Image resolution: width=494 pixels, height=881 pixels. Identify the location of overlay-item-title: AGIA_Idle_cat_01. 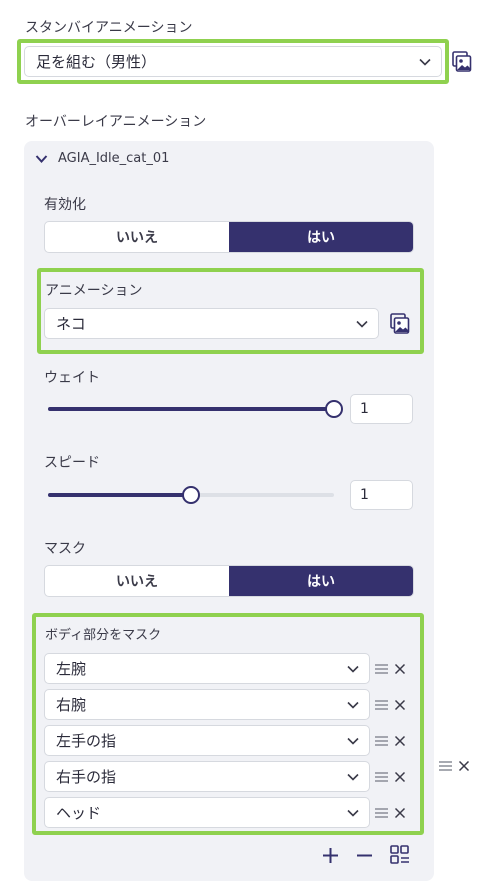
(114, 158).